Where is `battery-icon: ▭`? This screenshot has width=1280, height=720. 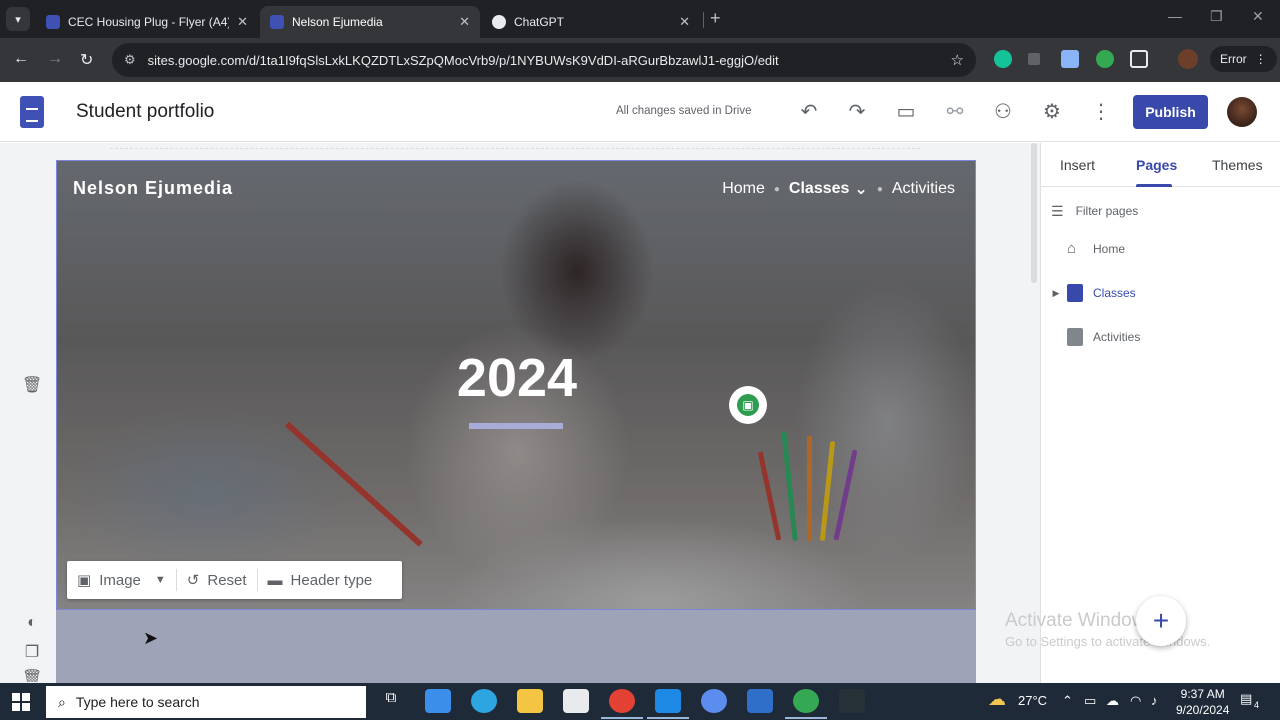 battery-icon: ▭ is located at coordinates (1090, 701).